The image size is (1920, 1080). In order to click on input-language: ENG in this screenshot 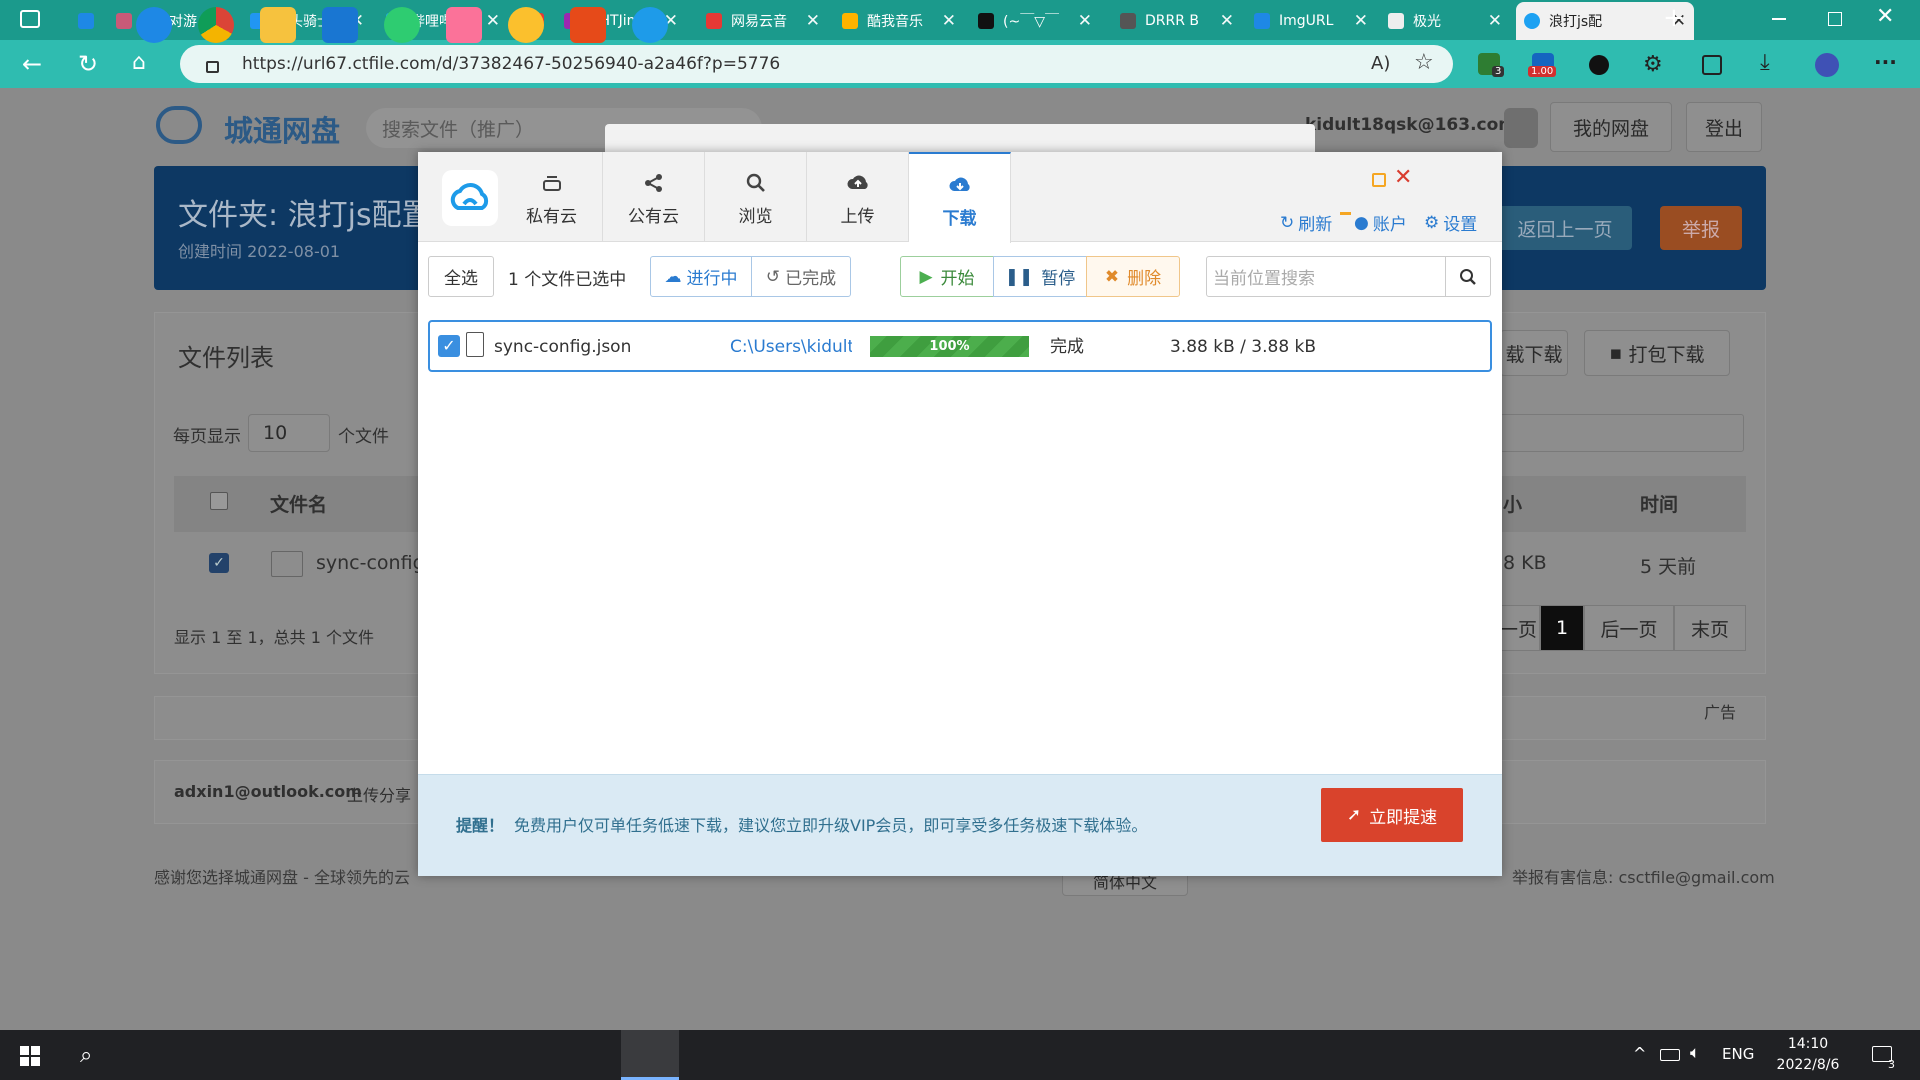, I will do `click(1738, 1054)`.